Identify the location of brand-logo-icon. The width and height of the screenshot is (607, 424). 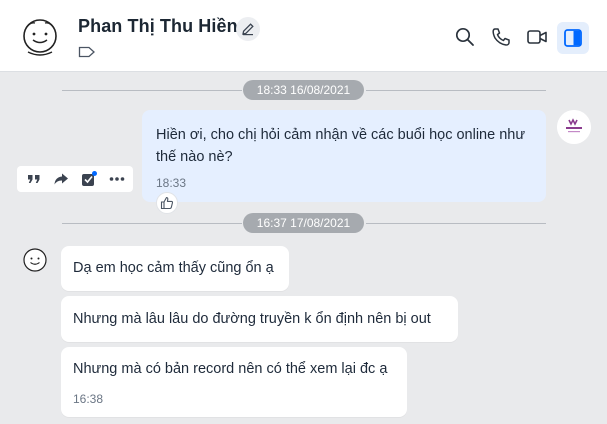
(574, 127).